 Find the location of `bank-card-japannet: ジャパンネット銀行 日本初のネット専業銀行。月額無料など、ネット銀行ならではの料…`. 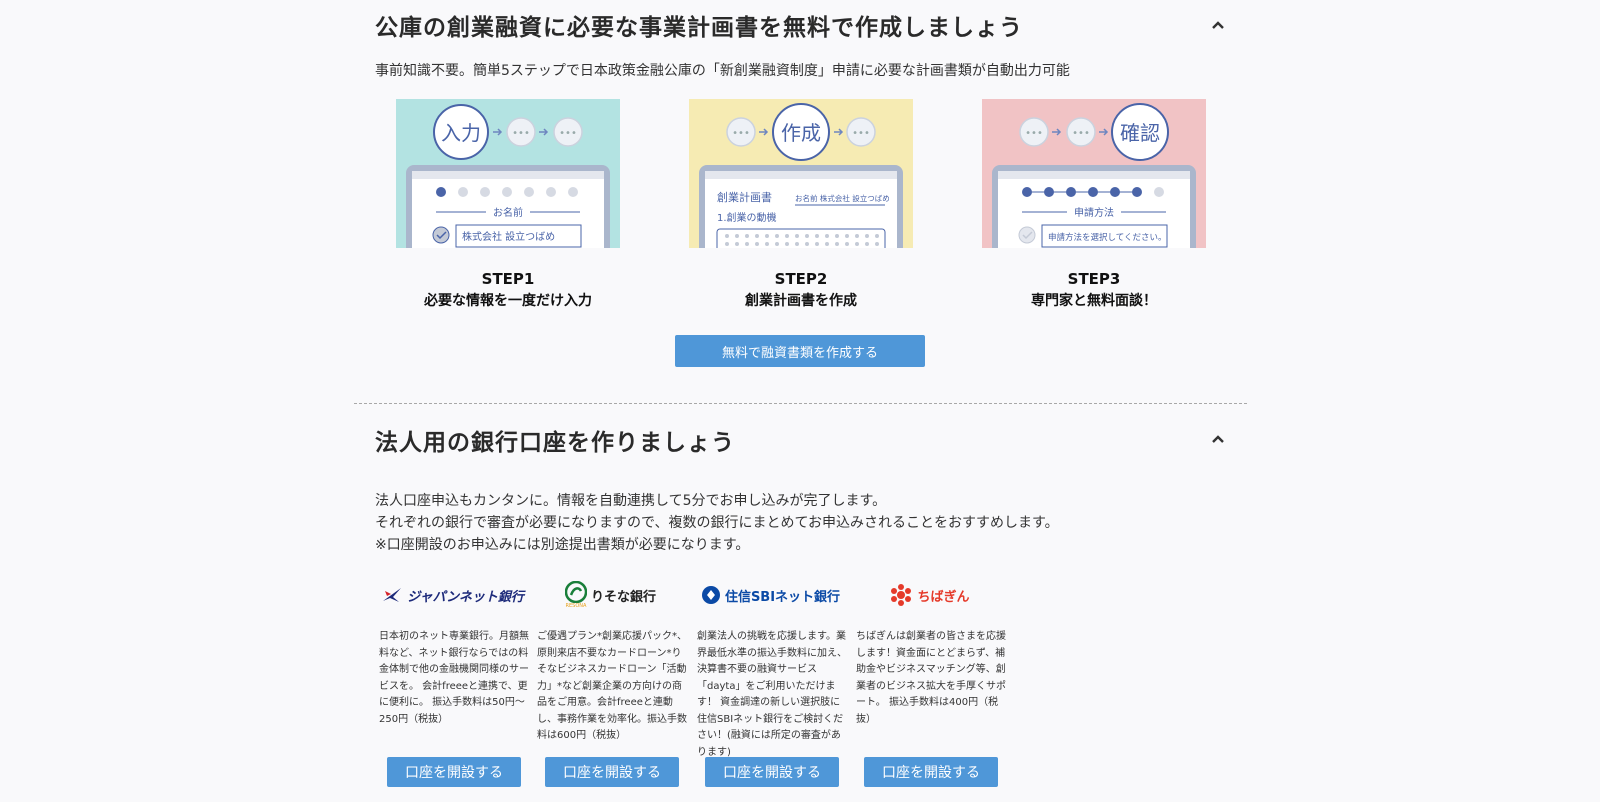

bank-card-japannet: ジャパンネット銀行 日本初のネット専業銀行。月額無料など、ネット銀行ならではの料… is located at coordinates (452, 682).